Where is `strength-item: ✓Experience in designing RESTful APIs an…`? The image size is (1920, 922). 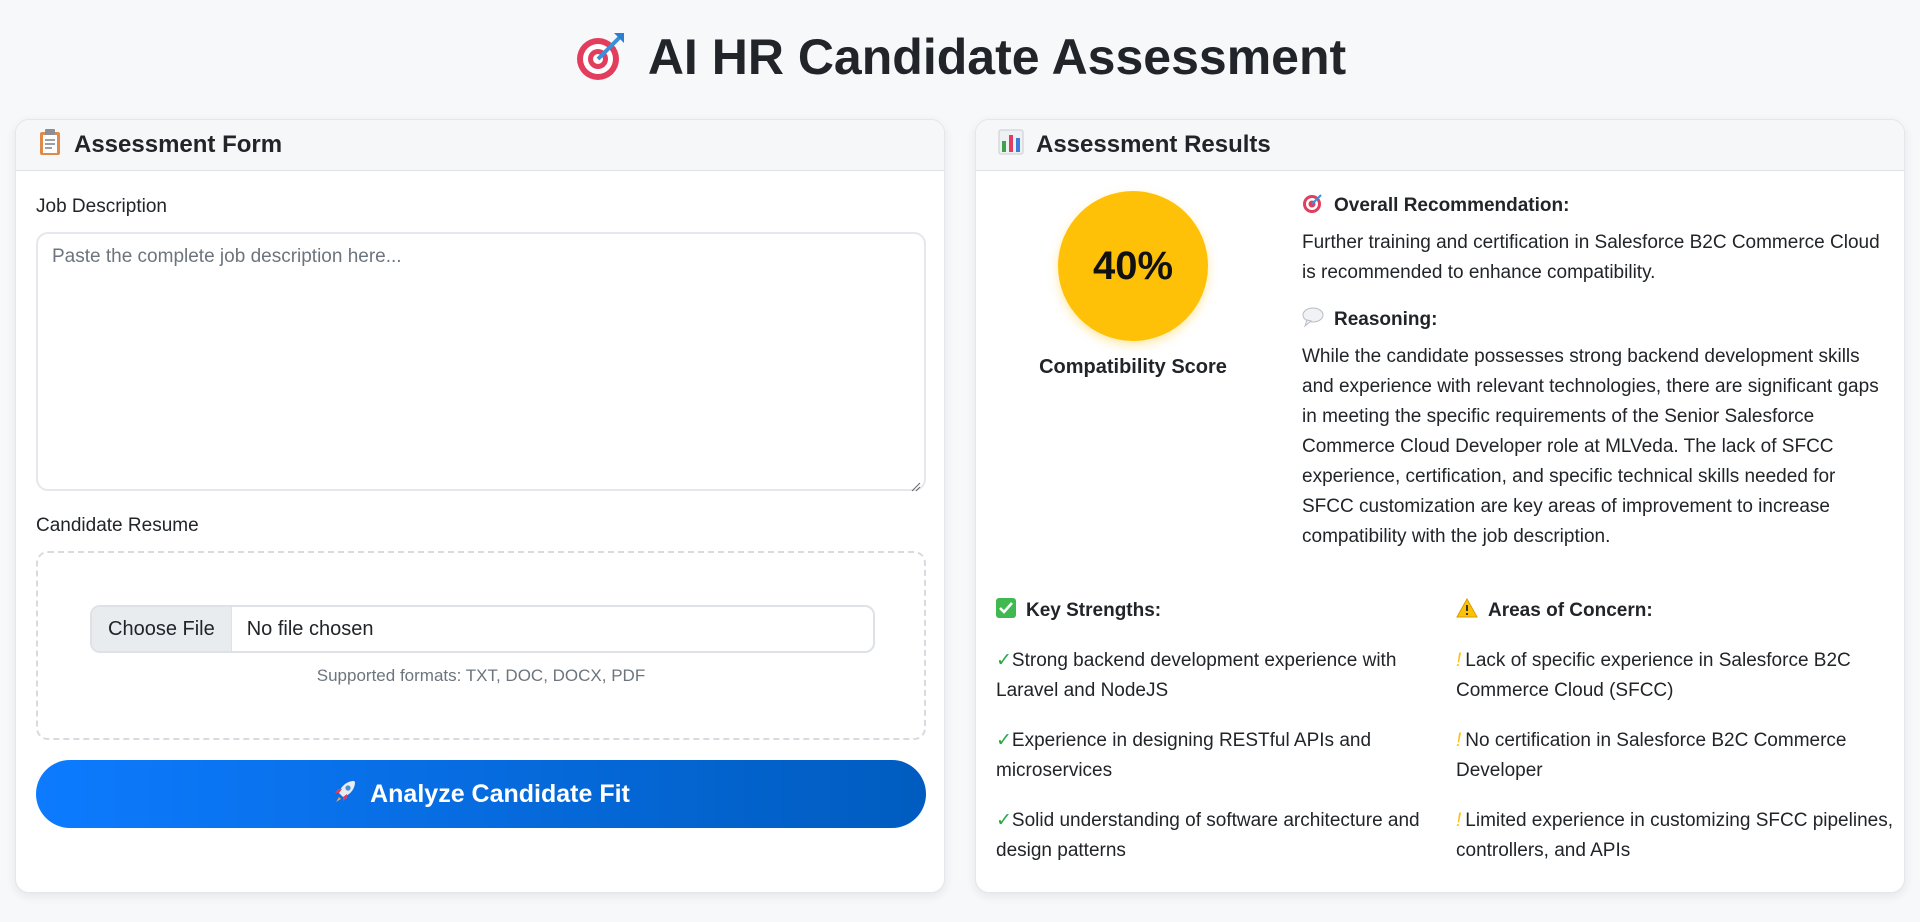 strength-item: ✓Experience in designing RESTful APIs an… is located at coordinates (1184, 755).